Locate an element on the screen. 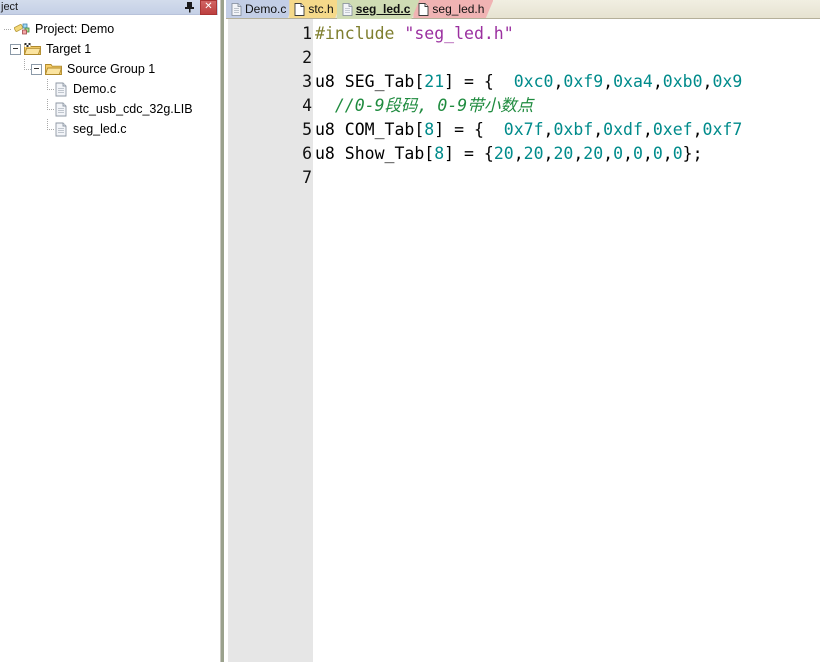  sidebar-item-file-stc-usb-cdc-32g-lib: stc_usb_cdc_32g.LIB is located at coordinates (109, 109).